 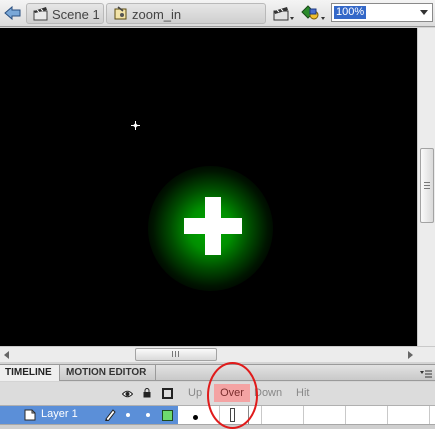 I want to click on symbol-label: zoom_in, so click(x=157, y=14).